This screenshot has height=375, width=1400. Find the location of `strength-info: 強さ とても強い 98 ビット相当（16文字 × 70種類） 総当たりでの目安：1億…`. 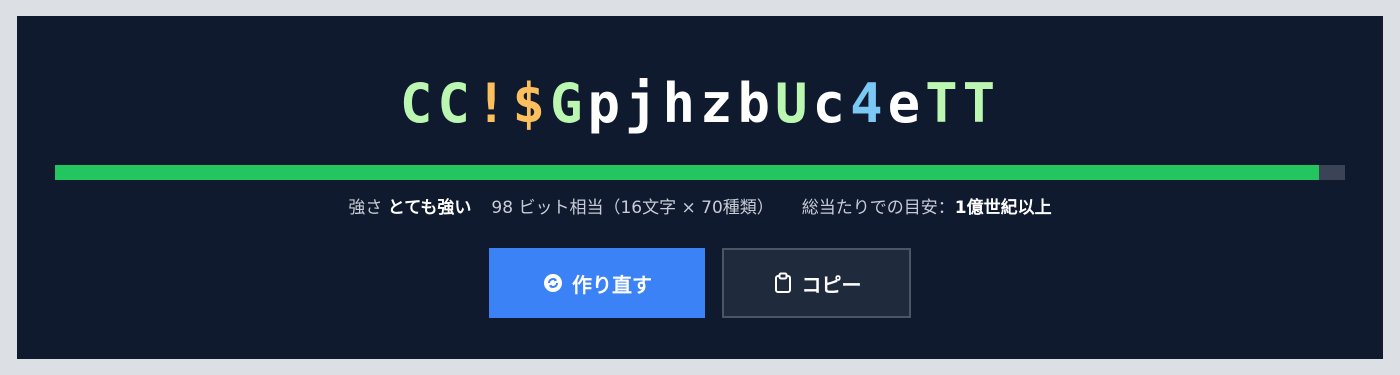

strength-info: 強さ とても強い 98 ビット相当（16文字 × 70種類） 総当たりでの目安：1億… is located at coordinates (700, 208).